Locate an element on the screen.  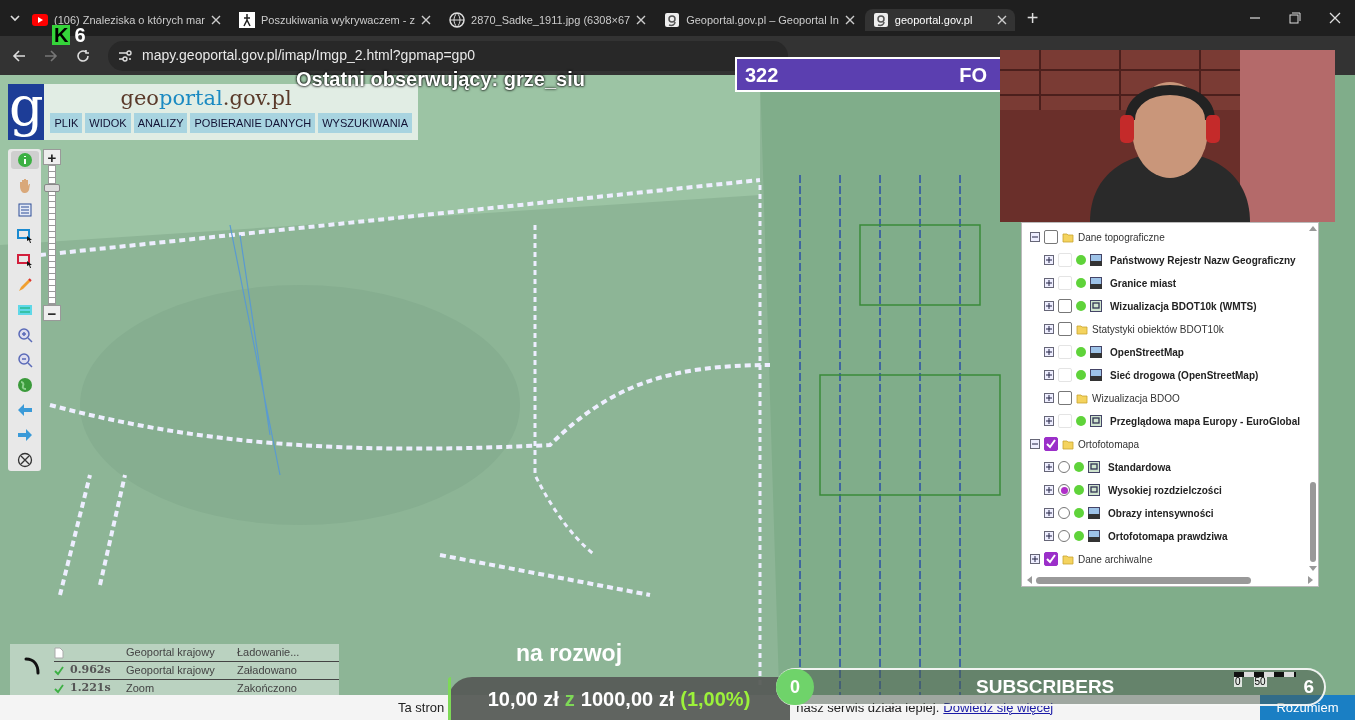
url-text: mapy.geoportal.gov.pl/imap/Imgp_2.html?gpmap=gp0 is located at coordinates (308, 55).